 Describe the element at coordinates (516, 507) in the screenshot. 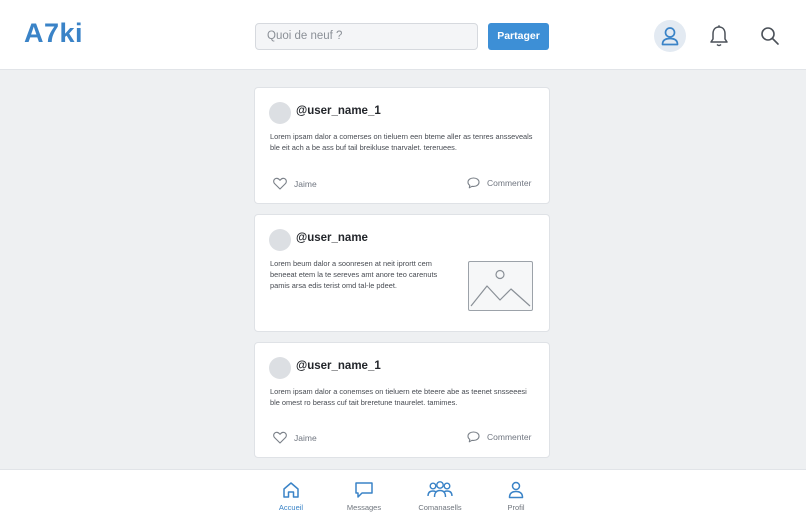

I see `nav-label: Profil` at that location.